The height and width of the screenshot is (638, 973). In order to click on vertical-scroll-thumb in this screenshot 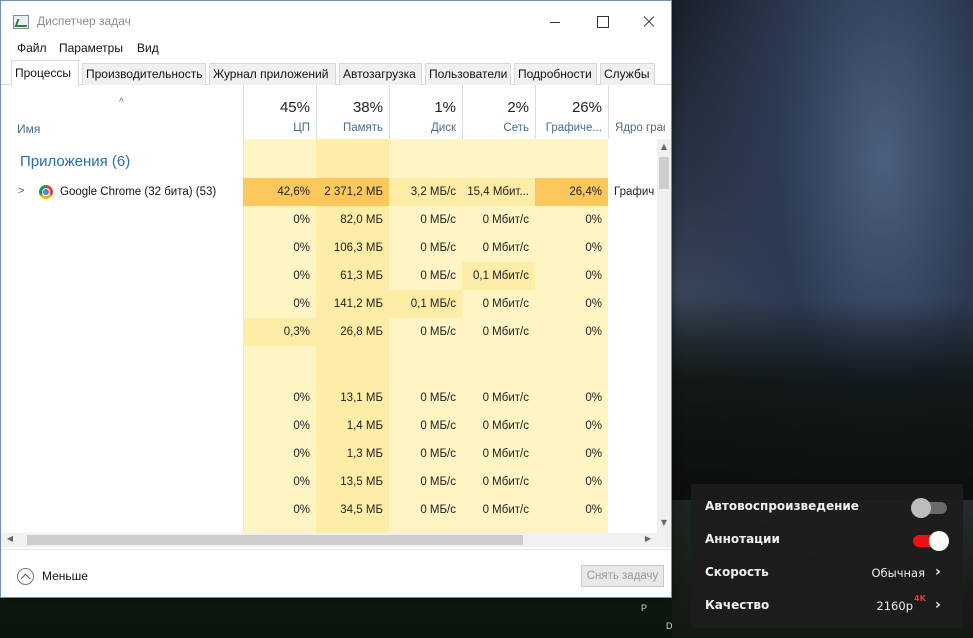, I will do `click(664, 173)`.